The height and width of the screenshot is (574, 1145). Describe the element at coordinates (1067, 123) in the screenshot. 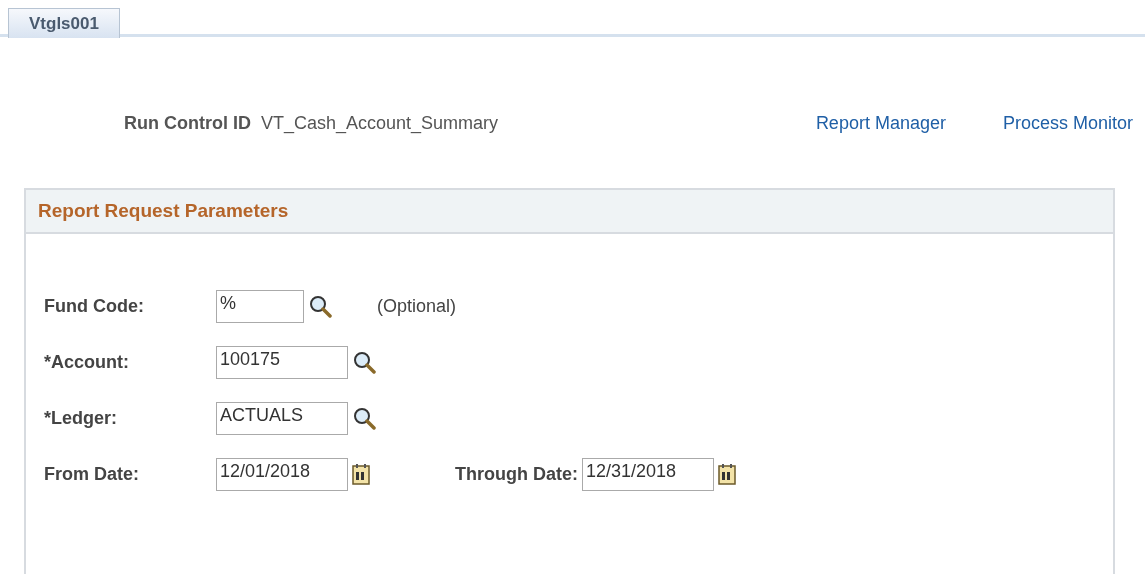

I see `nav-link: Process Monitor` at that location.